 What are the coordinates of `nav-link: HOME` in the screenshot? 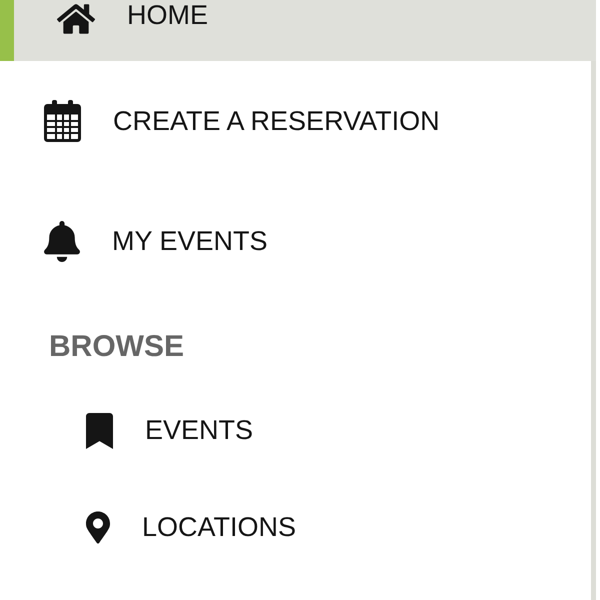 It's located at (298, 30).